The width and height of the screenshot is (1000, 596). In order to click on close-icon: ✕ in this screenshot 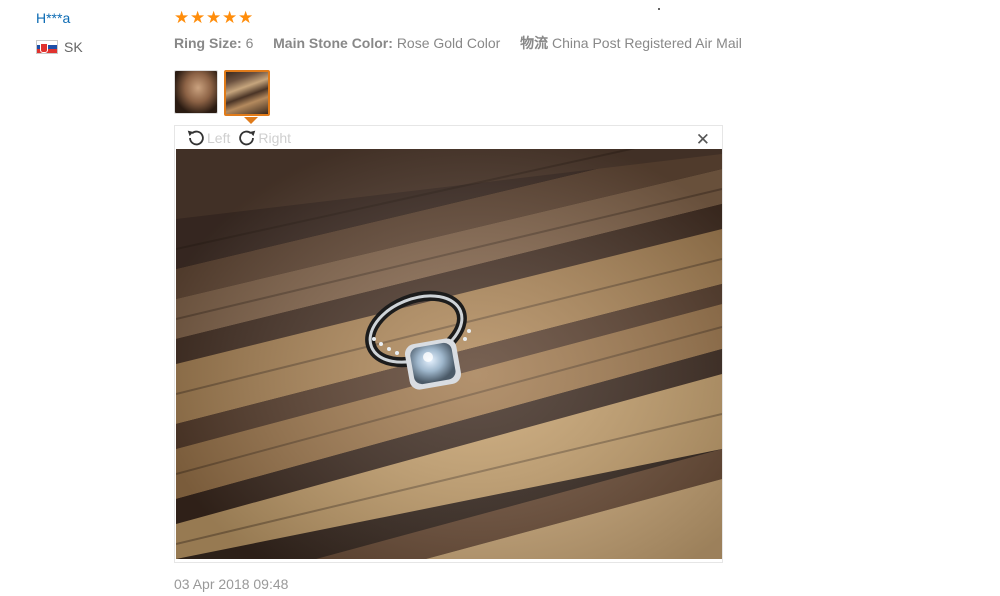, I will do `click(703, 140)`.